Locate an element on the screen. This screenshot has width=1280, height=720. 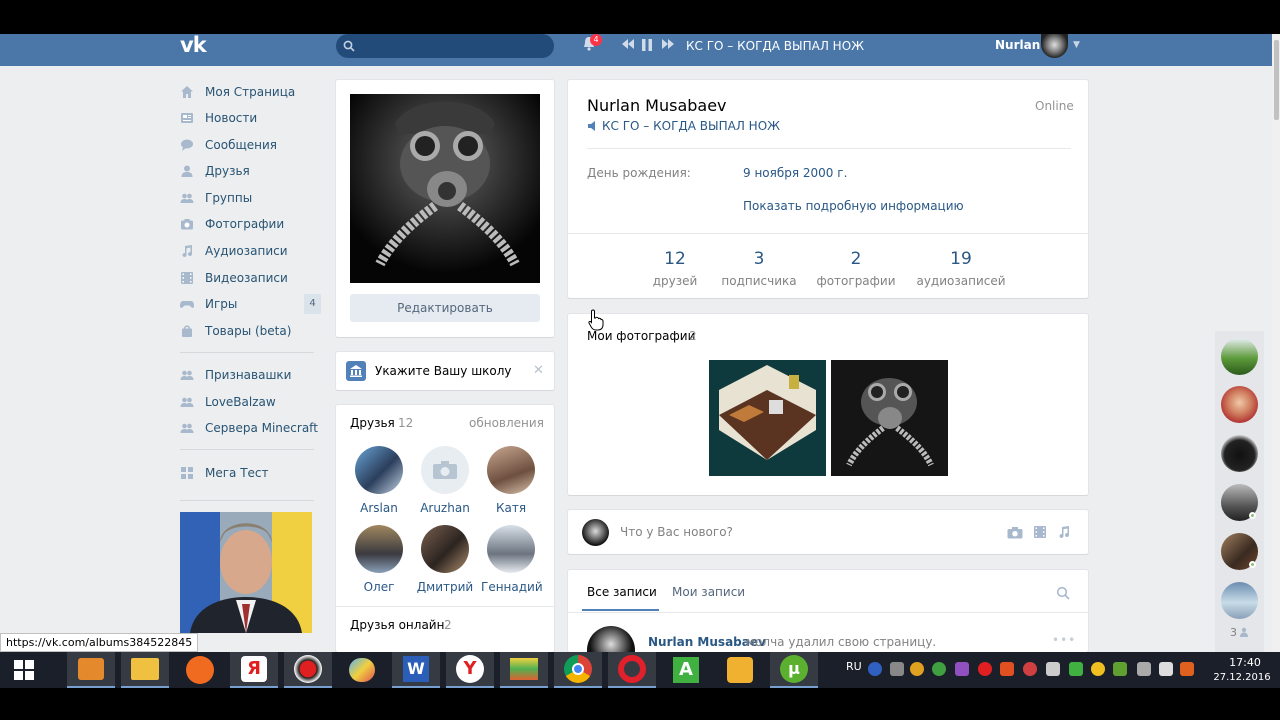
taskbar-app-orange is located at coordinates (200, 670).